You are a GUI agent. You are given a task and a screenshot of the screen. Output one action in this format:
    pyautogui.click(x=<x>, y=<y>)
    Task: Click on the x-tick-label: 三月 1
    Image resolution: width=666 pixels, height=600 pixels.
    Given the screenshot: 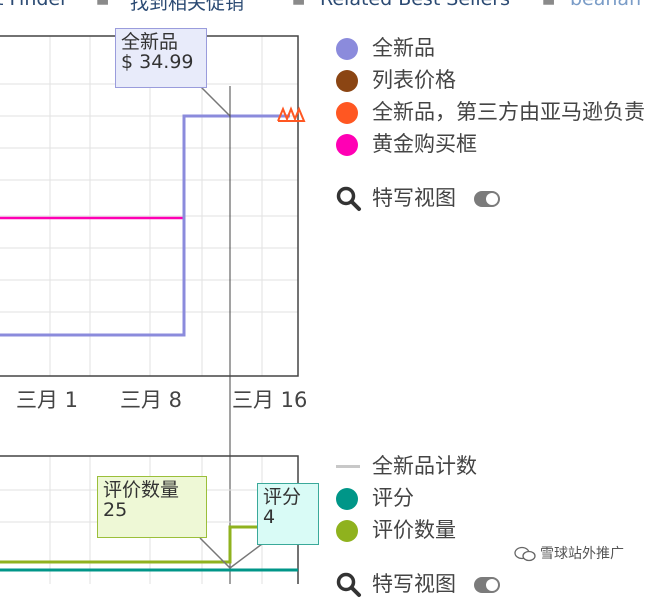 What is the action you would take?
    pyautogui.click(x=47, y=400)
    